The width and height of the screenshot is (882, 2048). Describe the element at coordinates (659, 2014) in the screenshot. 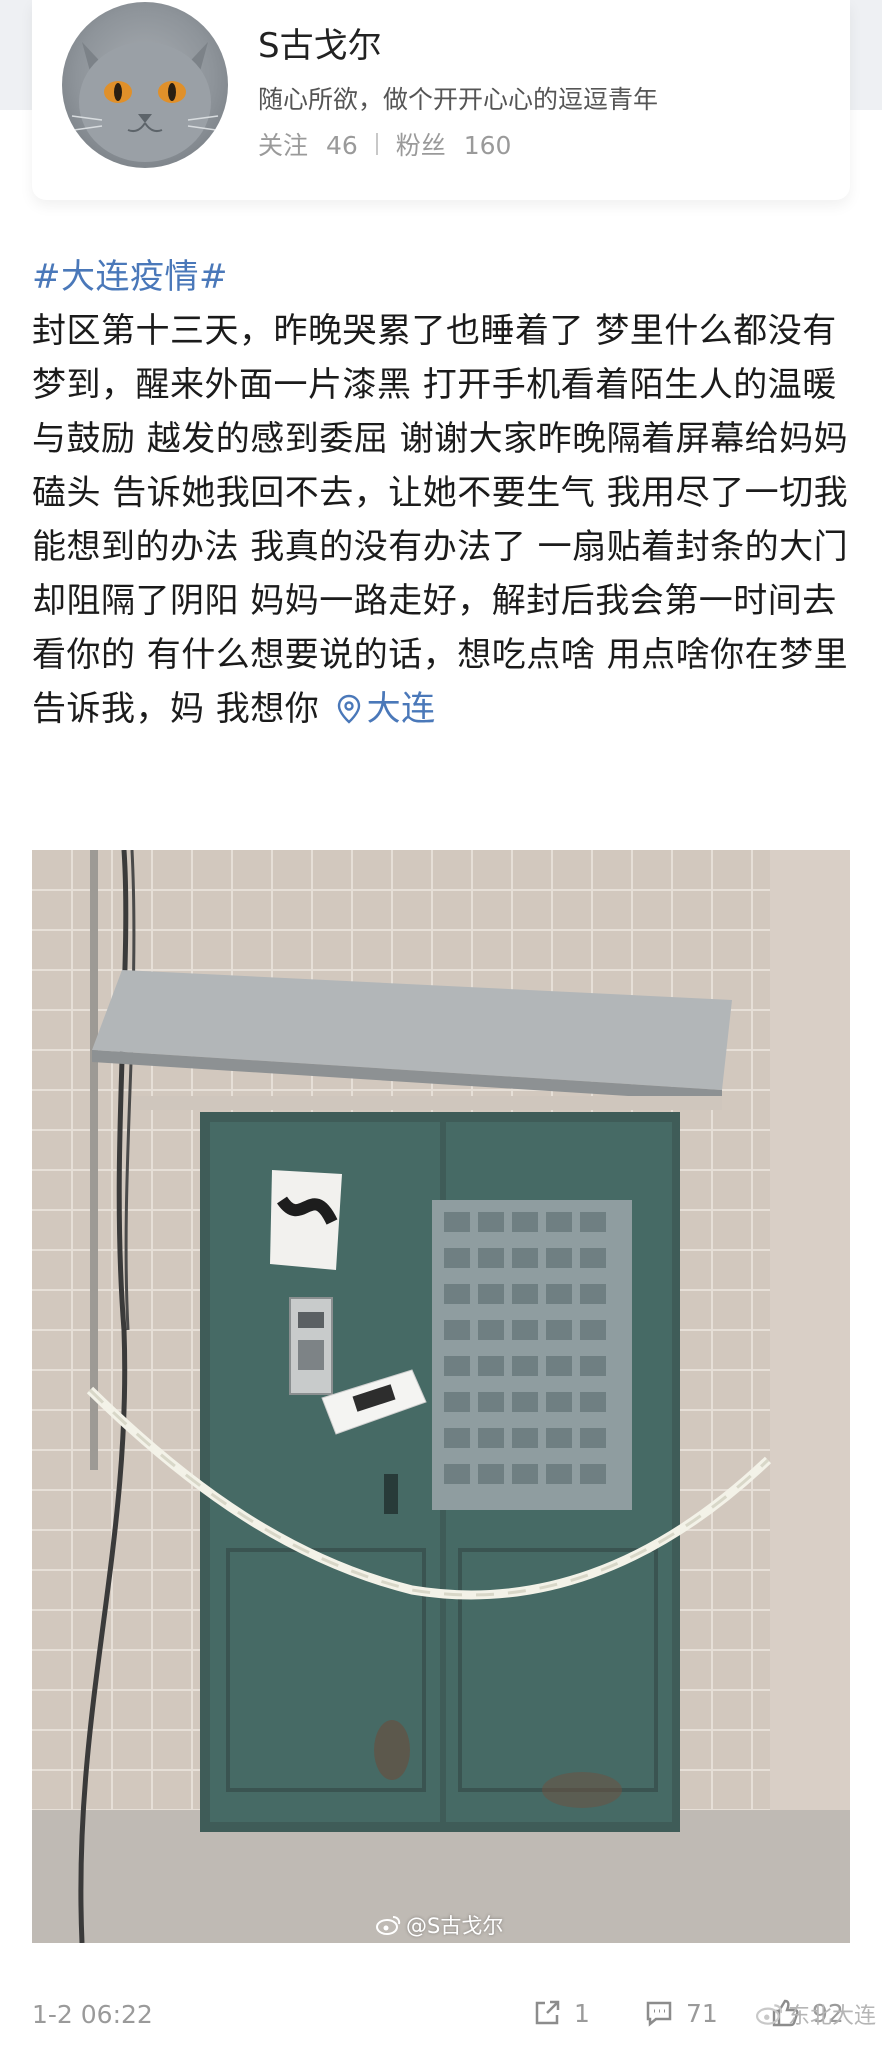

I see `comment-icon` at that location.